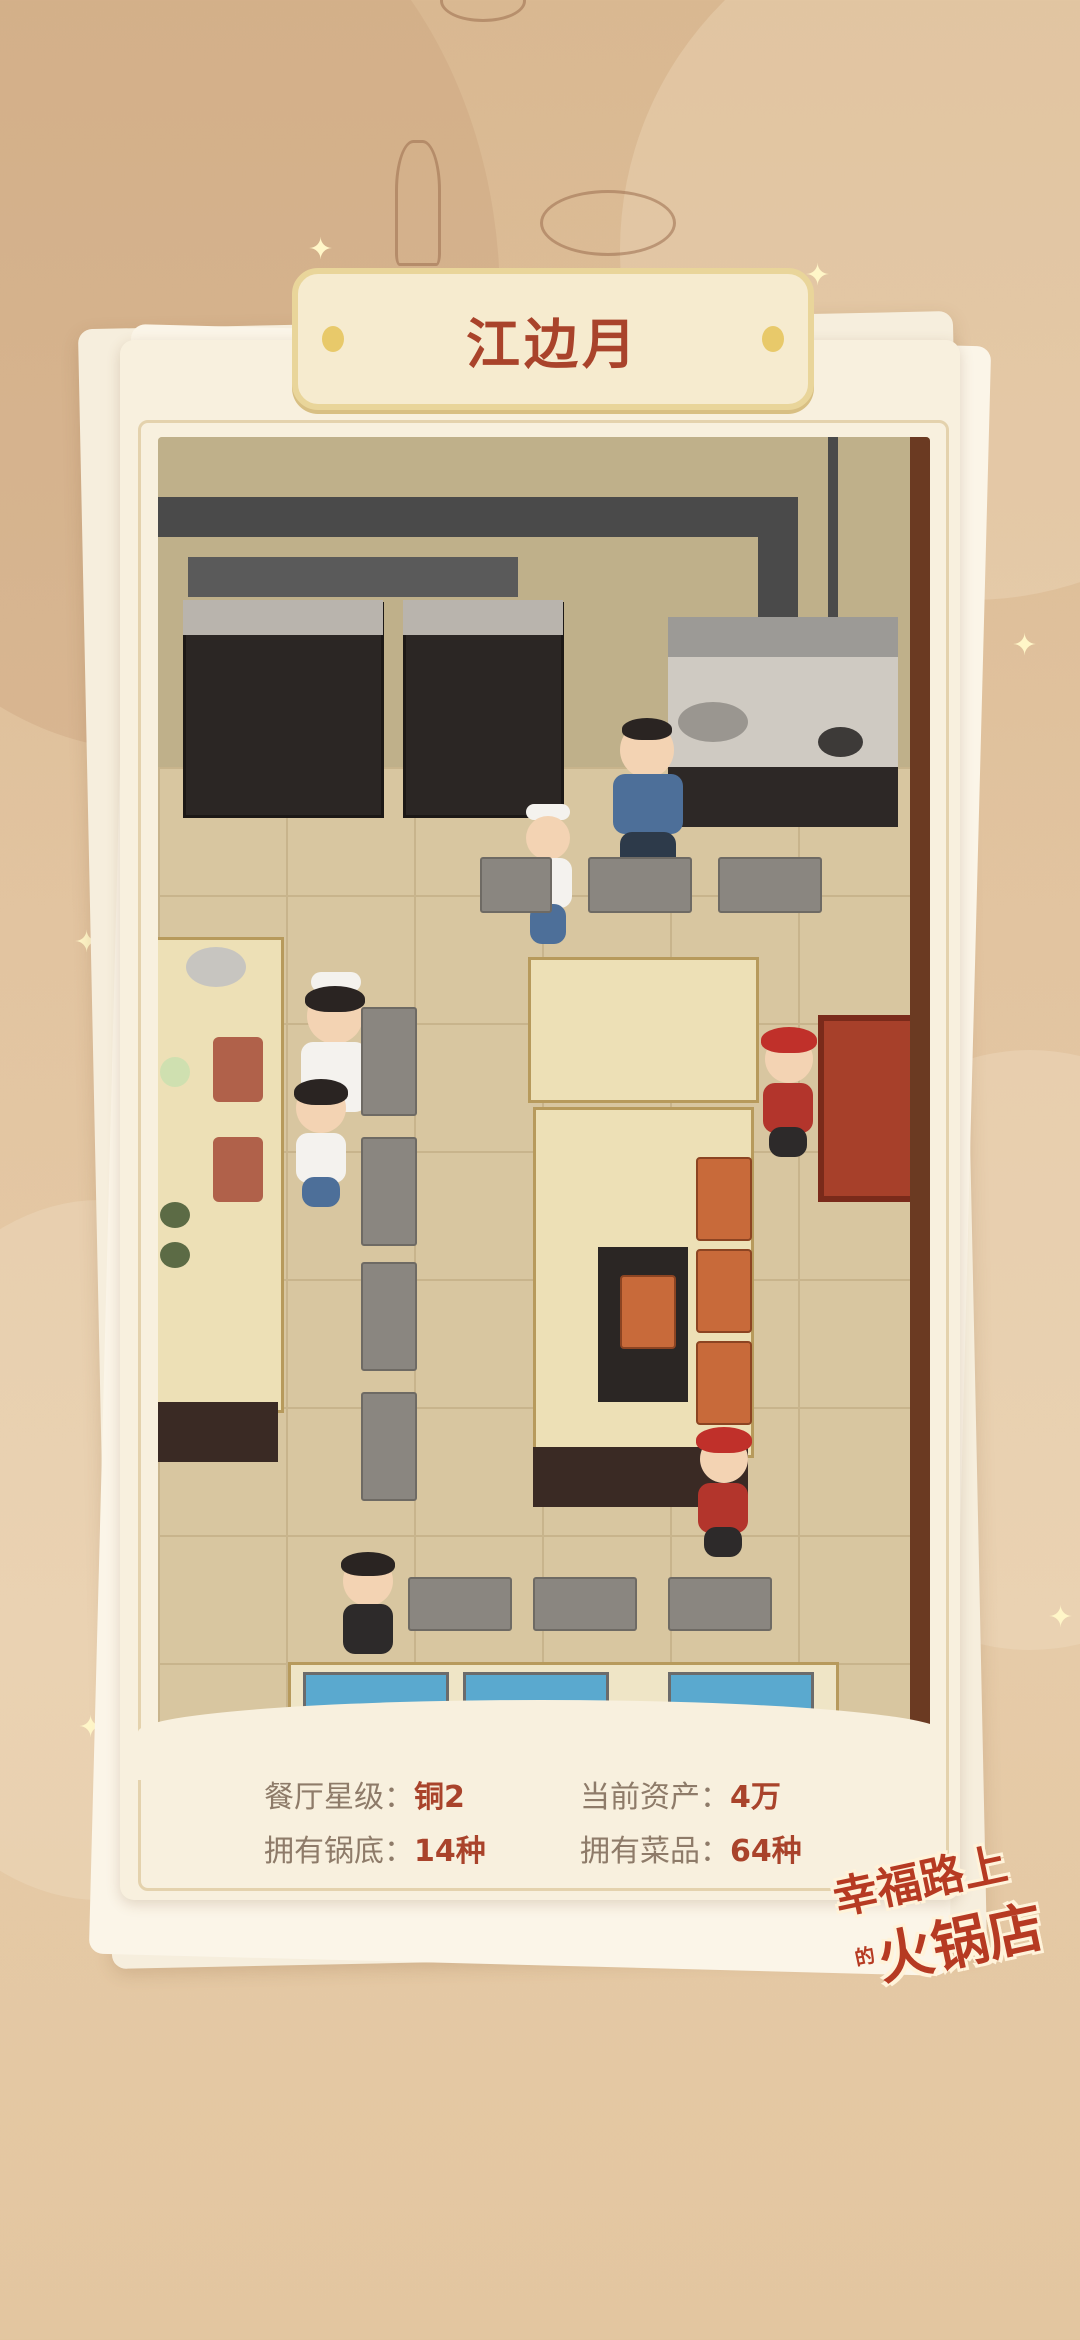 This screenshot has height=2340, width=1080. I want to click on cloche-icon, so click(216, 967).